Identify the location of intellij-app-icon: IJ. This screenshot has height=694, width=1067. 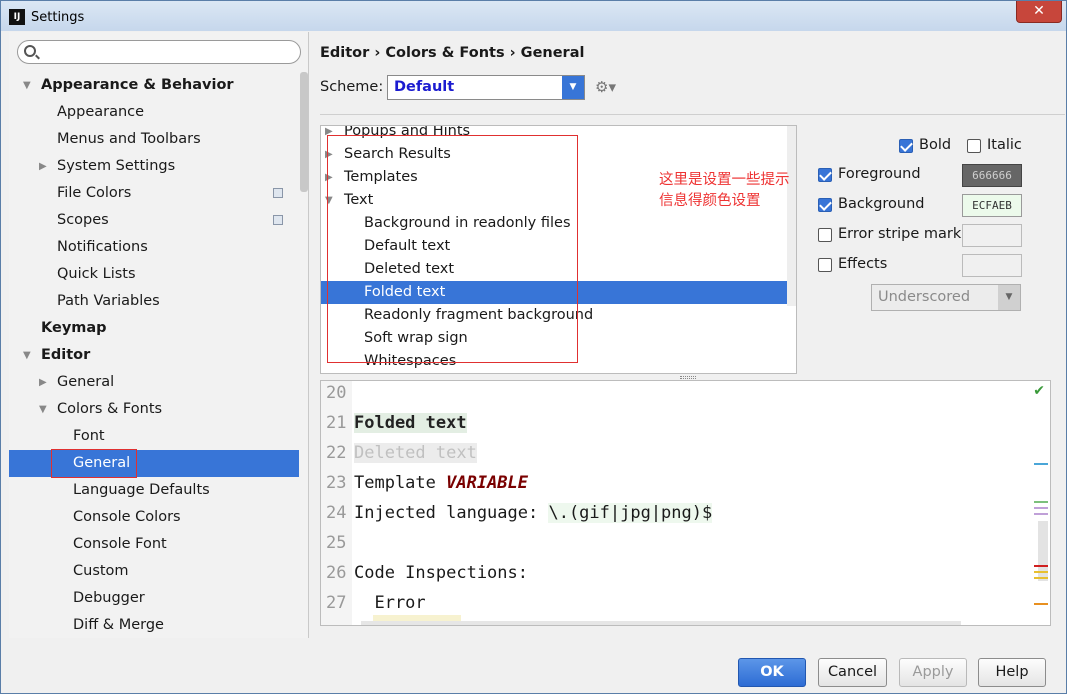
(17, 17).